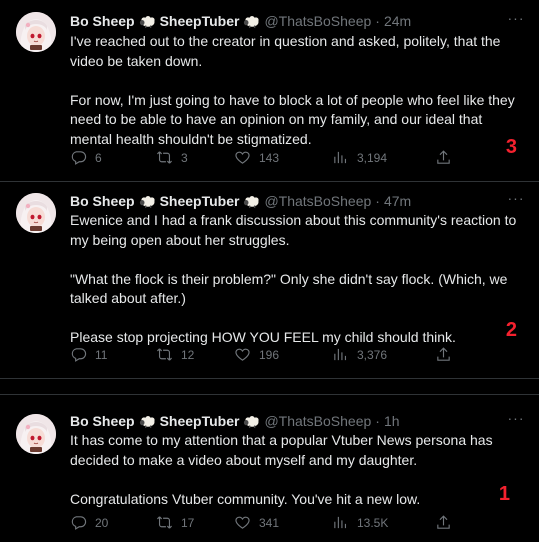 This screenshot has width=539, height=542. I want to click on tweet-header: Bo Sheep SheepTuber @ThatsBoSheep · 47m, so click(298, 201).